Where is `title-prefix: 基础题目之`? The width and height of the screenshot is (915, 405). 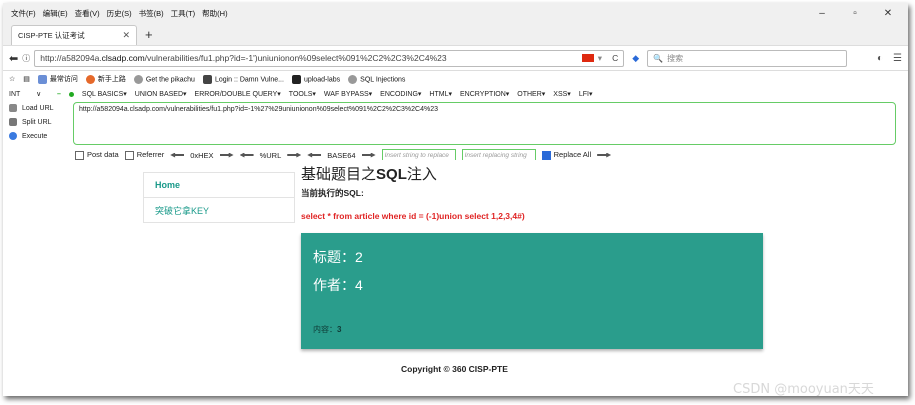 title-prefix: 基础题目之 is located at coordinates (339, 174).